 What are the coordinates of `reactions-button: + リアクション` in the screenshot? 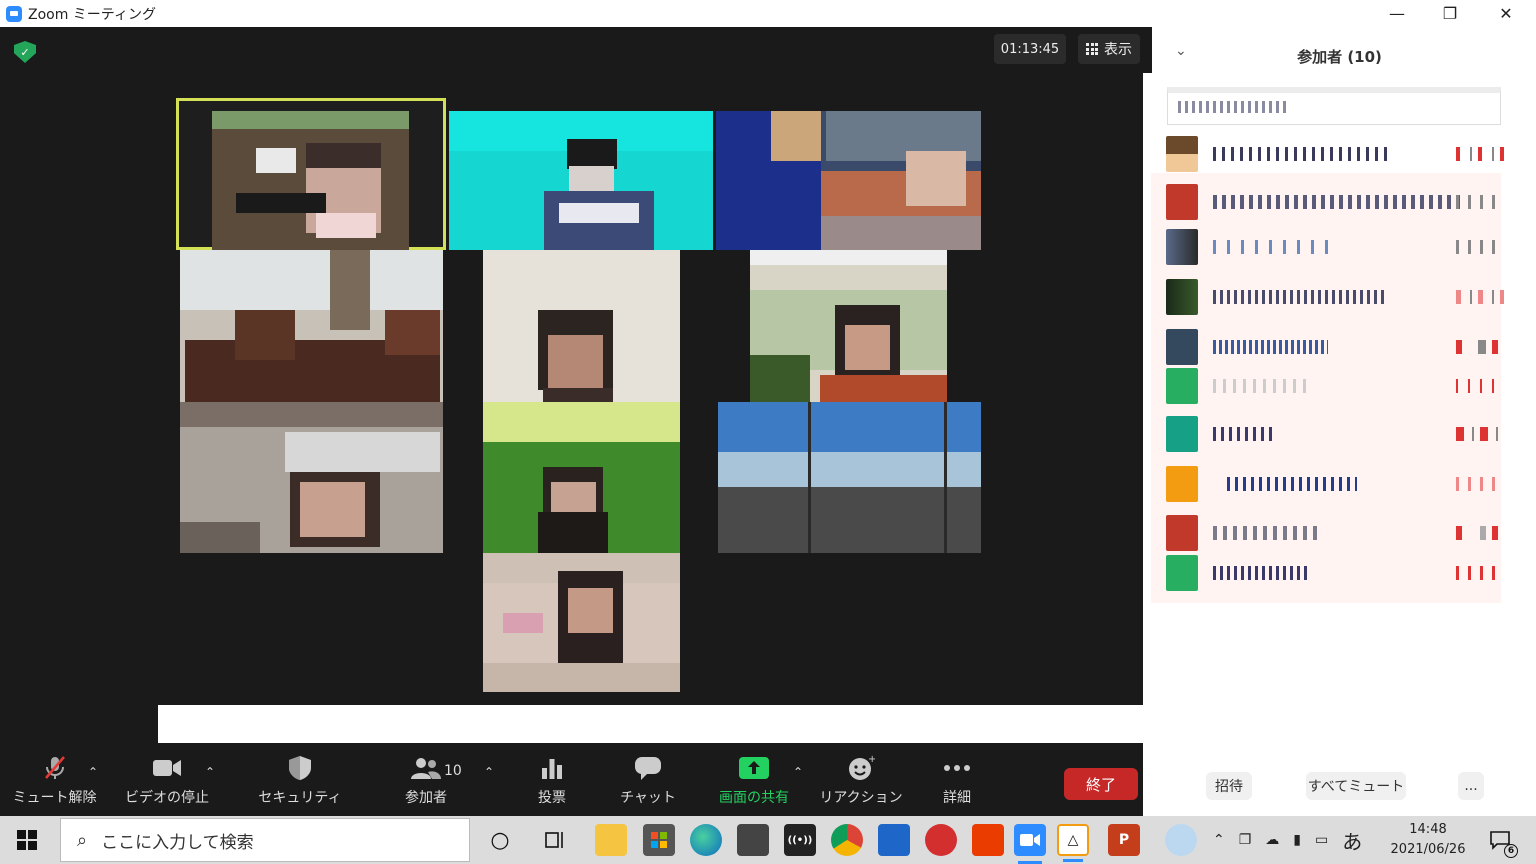 It's located at (860, 779).